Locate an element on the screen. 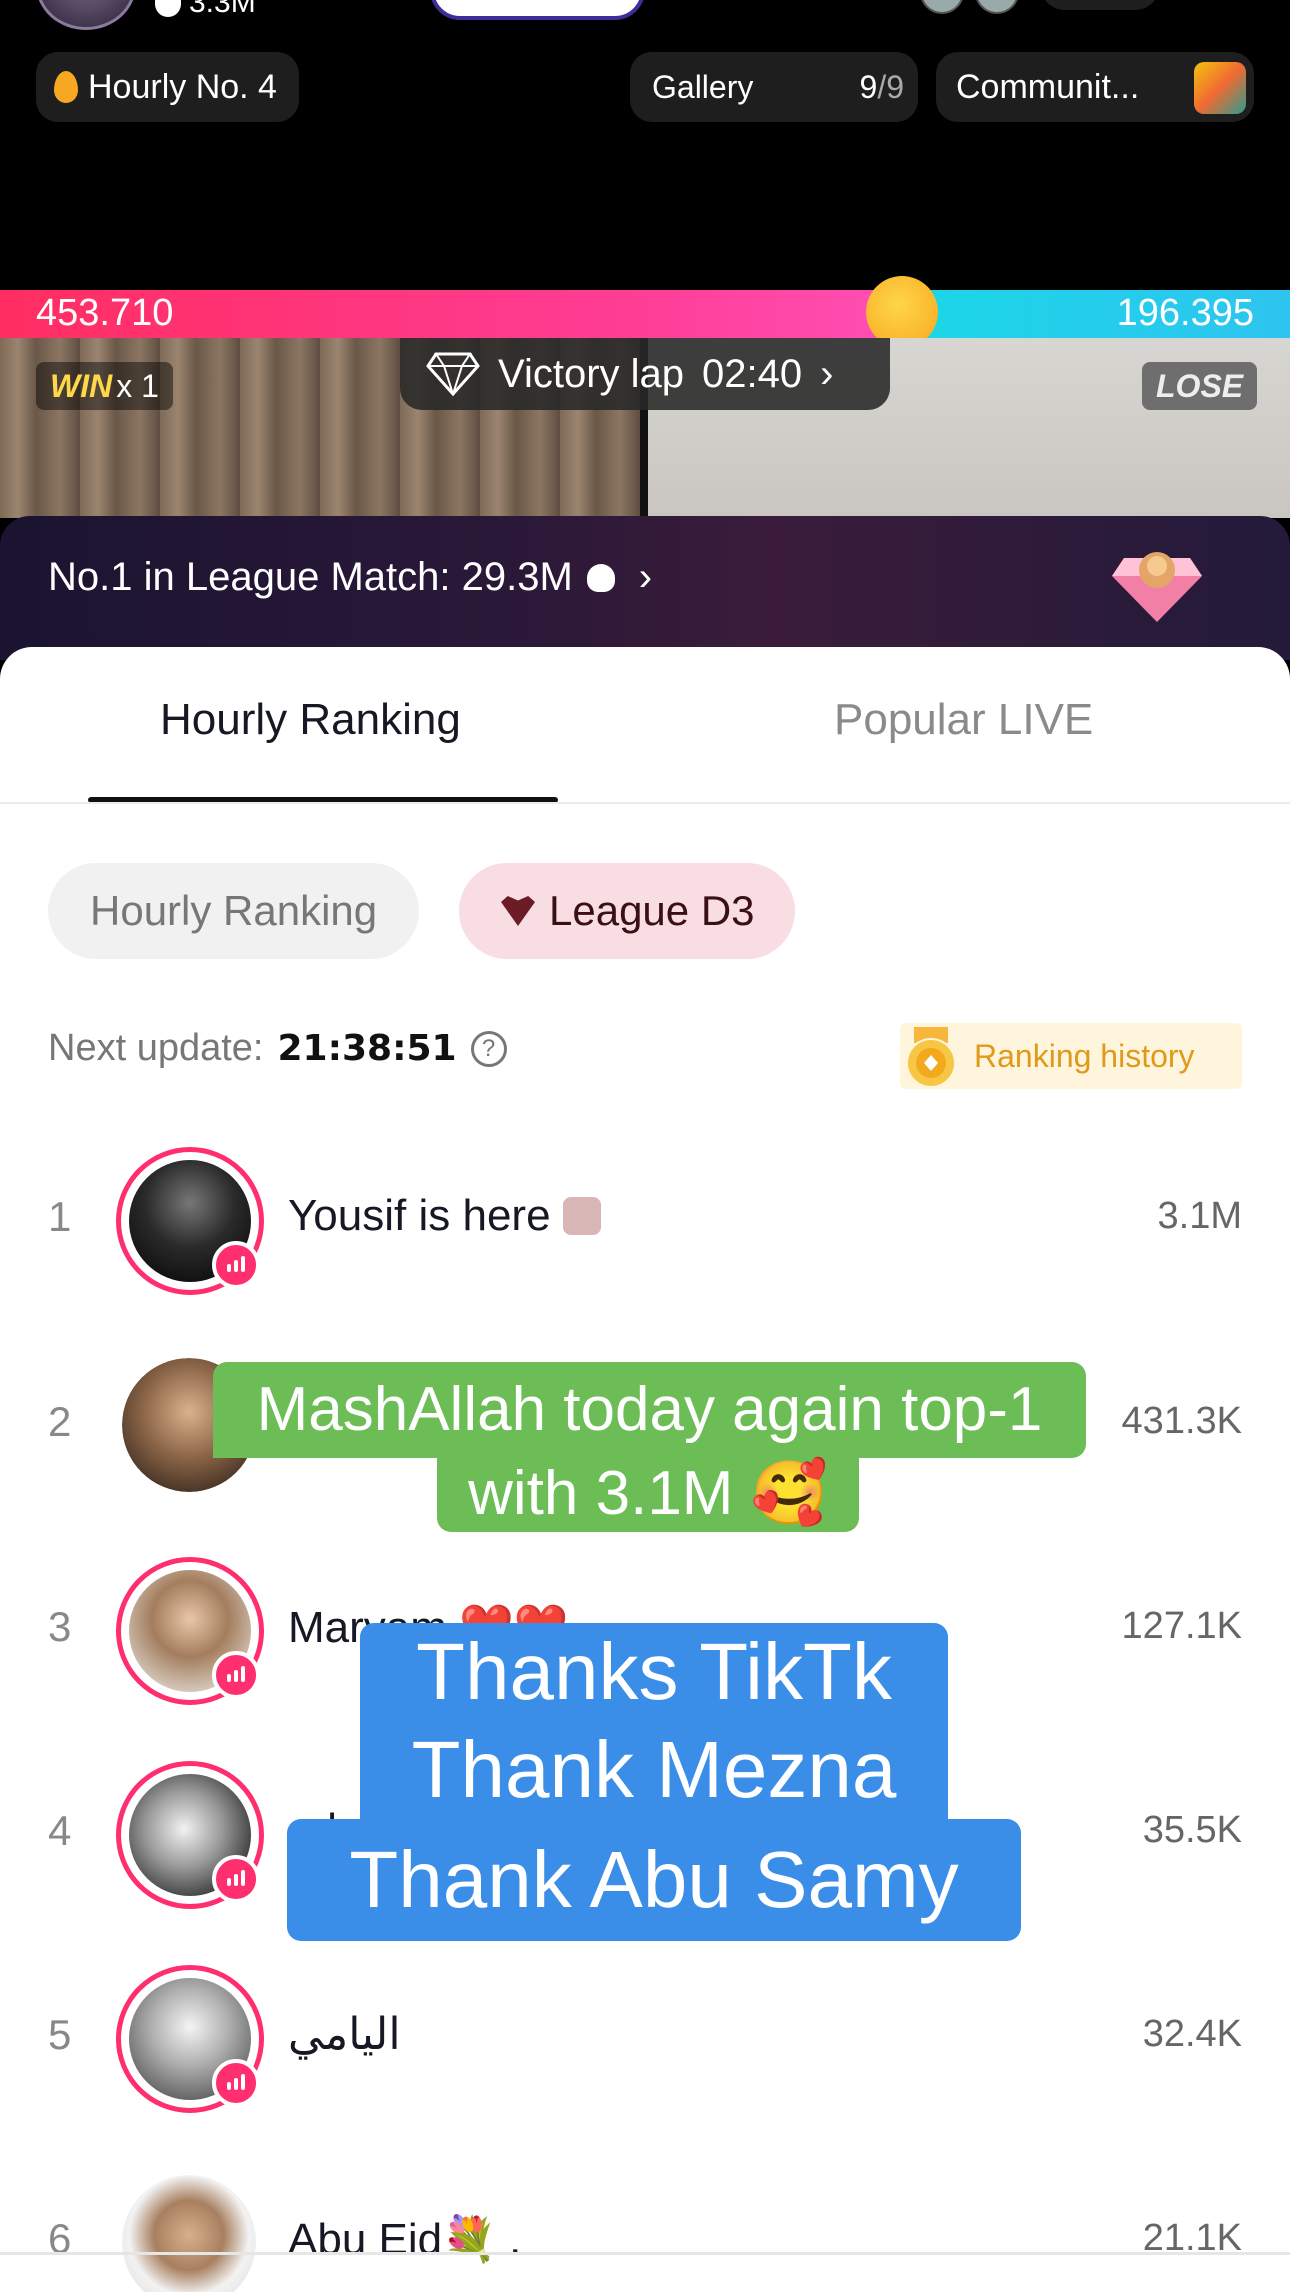 The image size is (1290, 2292). tabs-divider is located at coordinates (645, 803).